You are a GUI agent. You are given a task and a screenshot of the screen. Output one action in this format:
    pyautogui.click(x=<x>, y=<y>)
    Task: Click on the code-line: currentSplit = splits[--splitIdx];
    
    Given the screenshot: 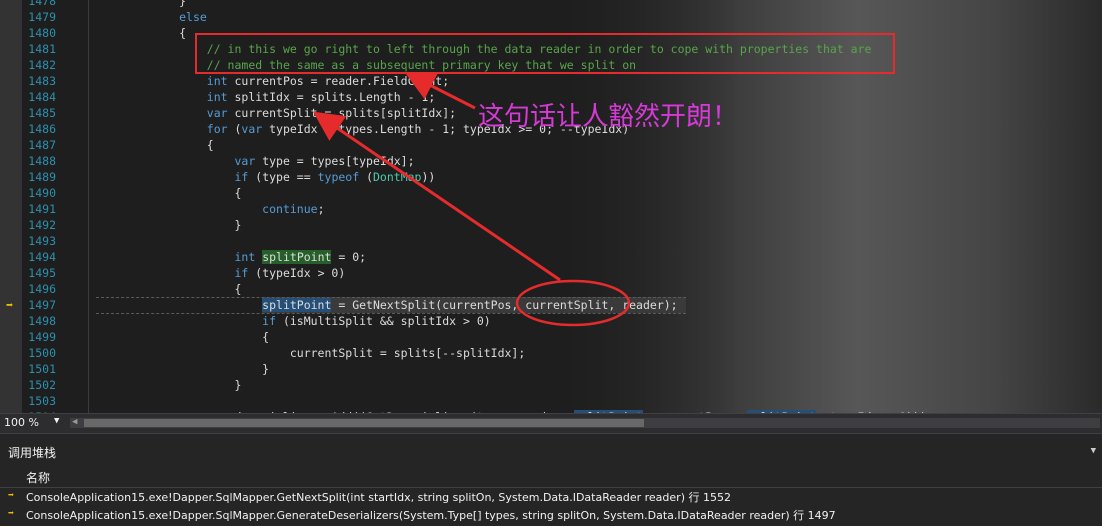 What is the action you would take?
    pyautogui.click(x=310, y=353)
    